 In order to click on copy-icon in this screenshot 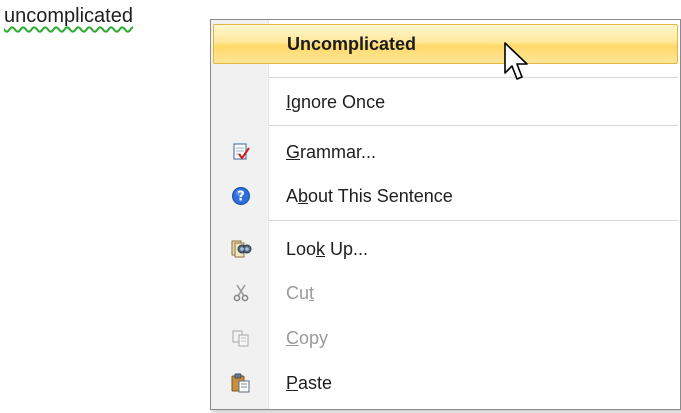, I will do `click(240, 338)`.